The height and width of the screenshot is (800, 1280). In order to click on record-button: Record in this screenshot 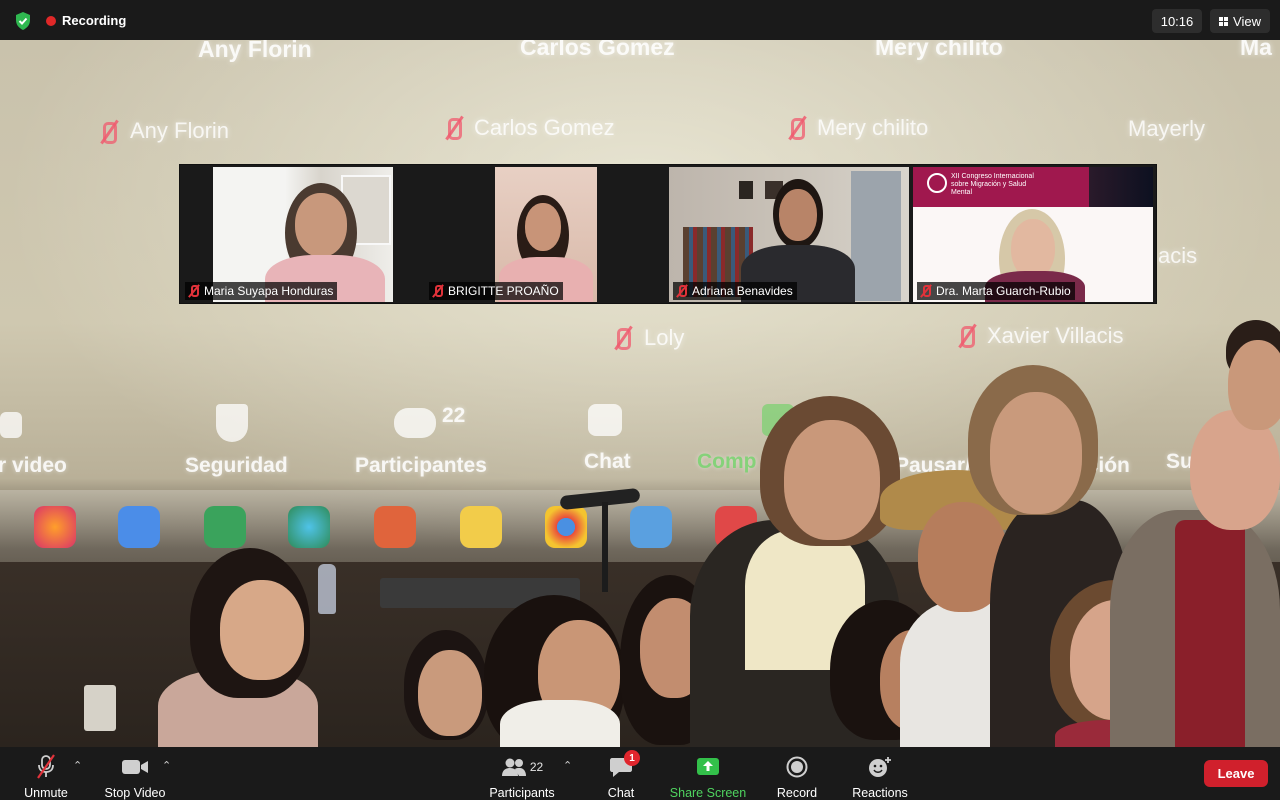, I will do `click(797, 773)`.